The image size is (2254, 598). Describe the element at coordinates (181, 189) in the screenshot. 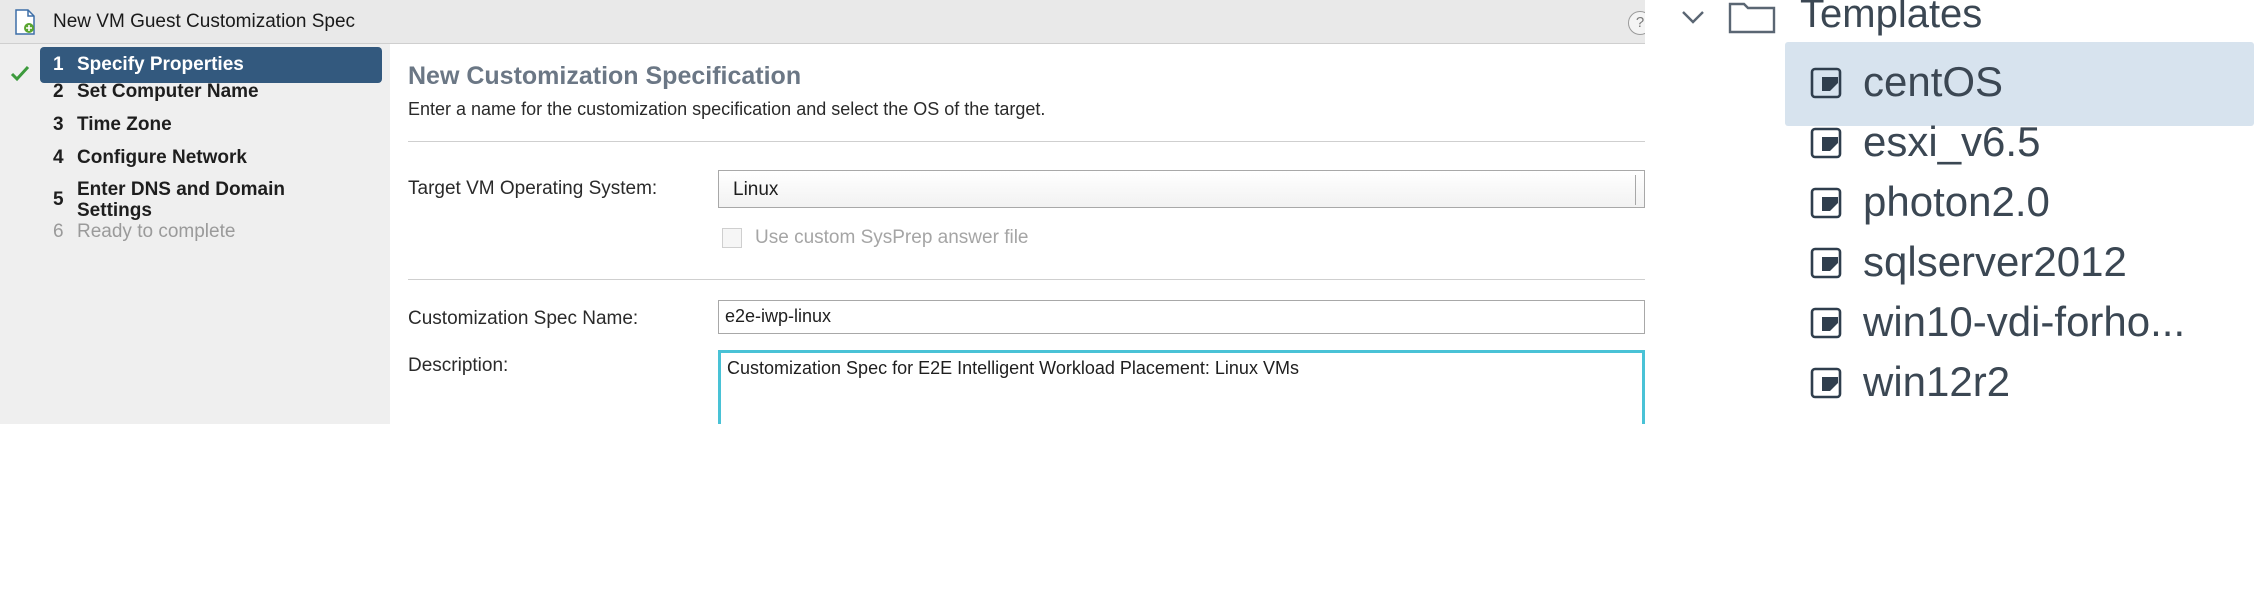

I see `step-dns-line1: Enter DNS and Domain` at that location.